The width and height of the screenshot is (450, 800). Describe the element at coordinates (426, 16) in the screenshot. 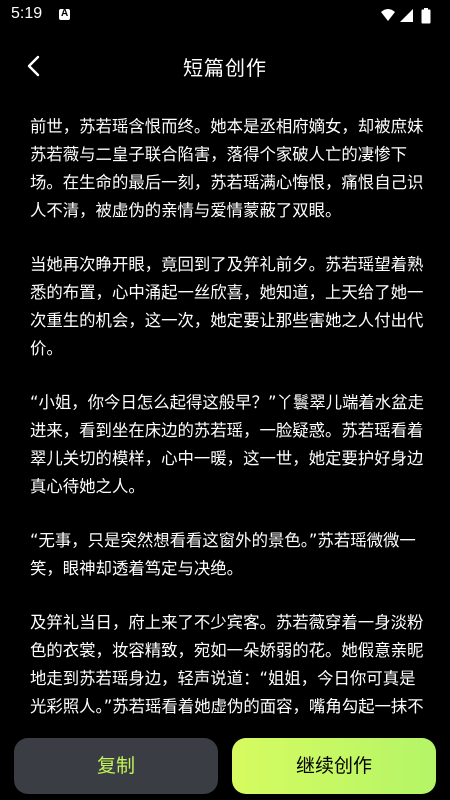

I see `battery-icon` at that location.